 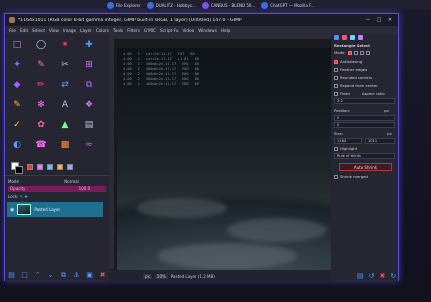 What do you see at coordinates (65, 85) in the screenshot?
I see `flip-icon: ⇄` at bounding box center [65, 85].